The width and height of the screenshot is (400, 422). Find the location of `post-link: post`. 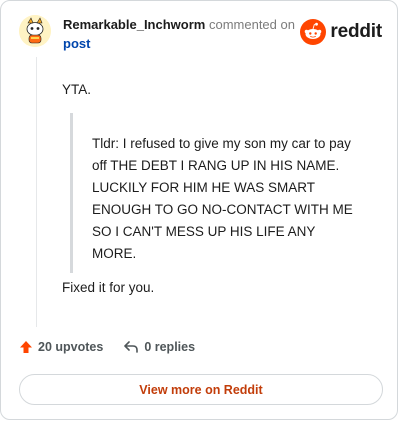

post-link: post is located at coordinates (76, 43).